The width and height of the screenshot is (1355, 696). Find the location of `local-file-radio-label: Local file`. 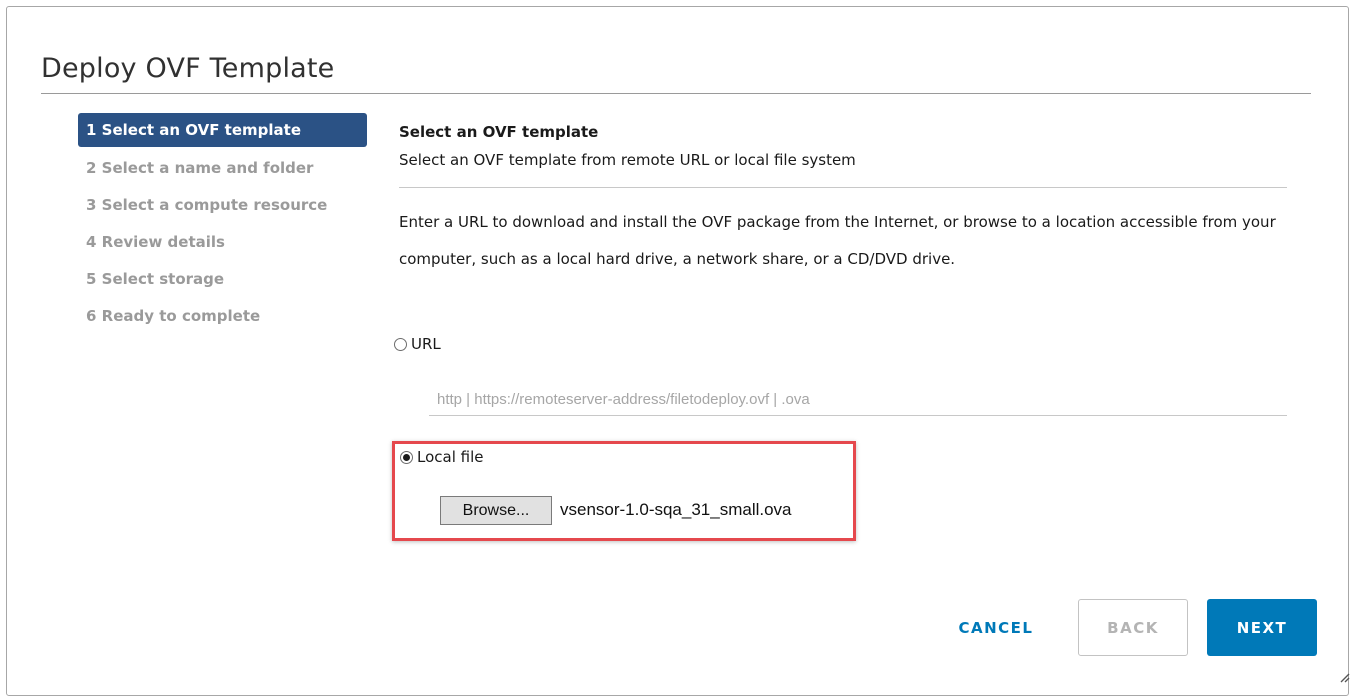

local-file-radio-label: Local file is located at coordinates (450, 457).